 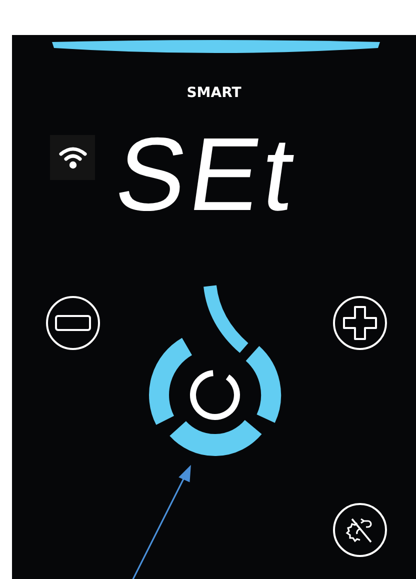 What do you see at coordinates (214, 93) in the screenshot?
I see `mode-label: SMART` at bounding box center [214, 93].